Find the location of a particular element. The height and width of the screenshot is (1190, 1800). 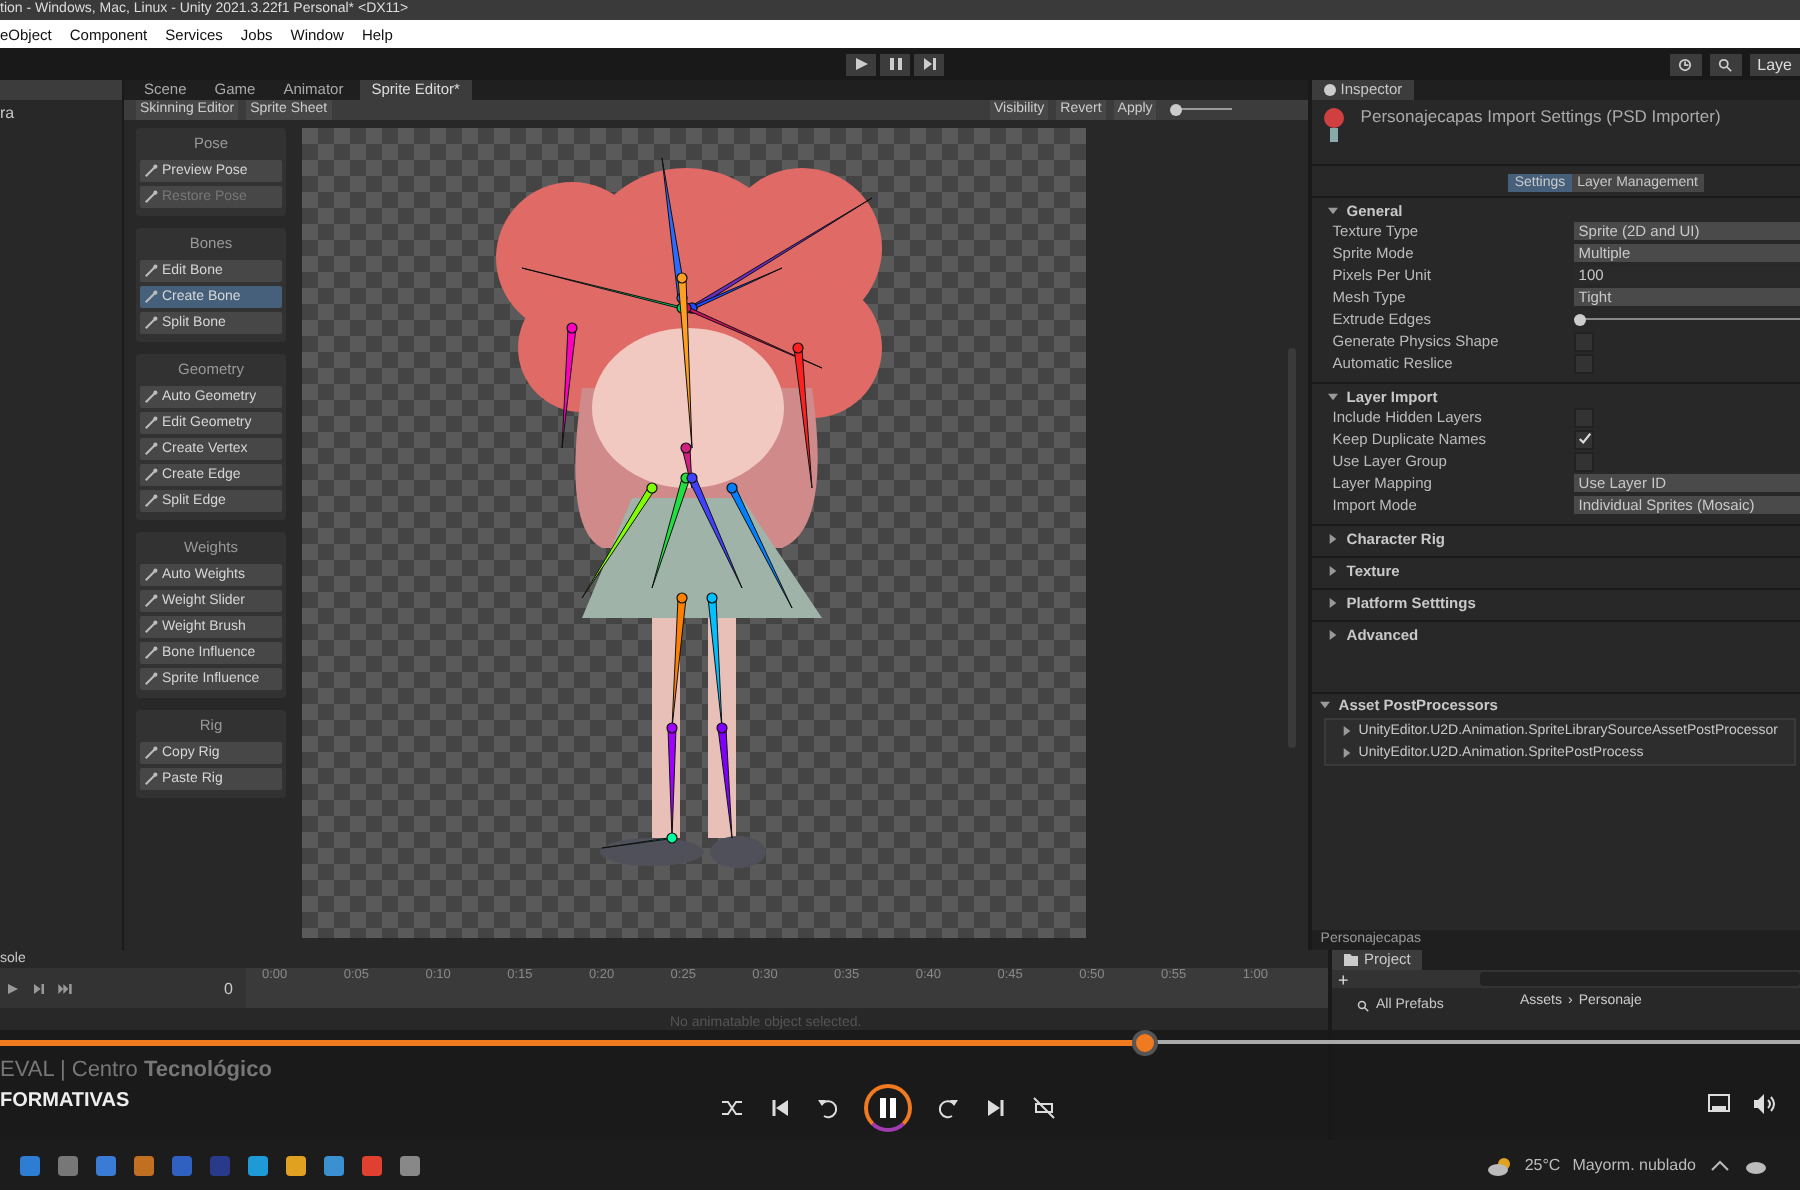

history-button is located at coordinates (1685, 64).